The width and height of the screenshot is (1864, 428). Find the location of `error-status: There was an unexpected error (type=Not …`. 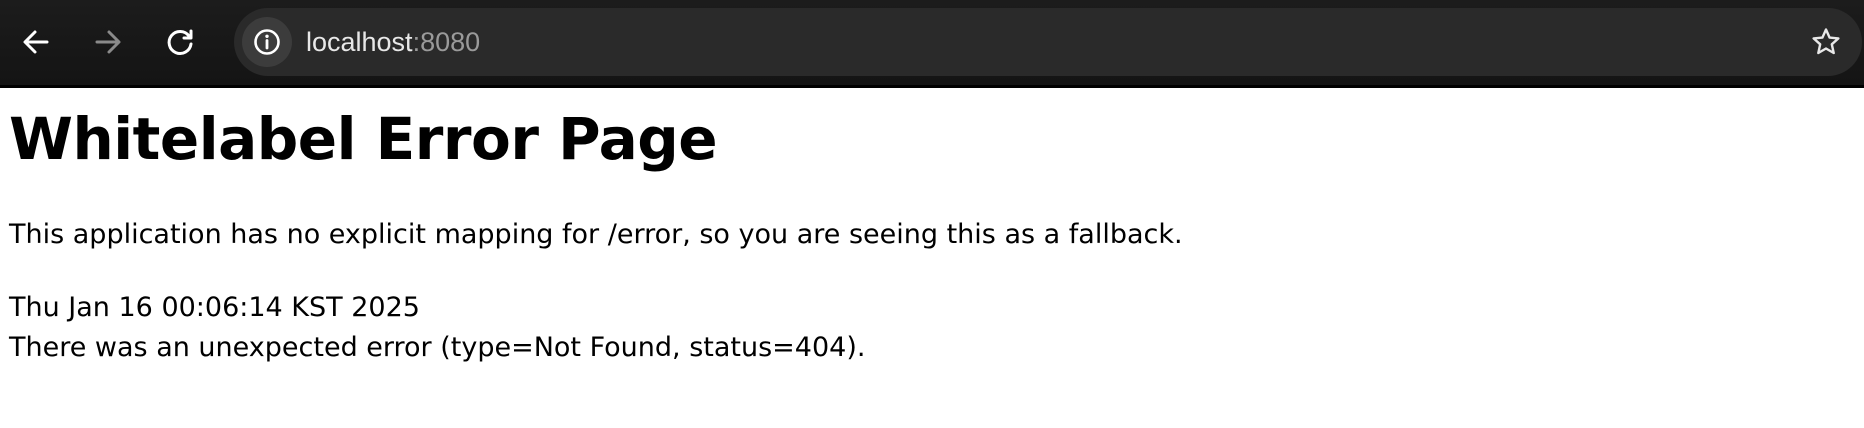

error-status: There was an unexpected error (type=Not … is located at coordinates (437, 347).